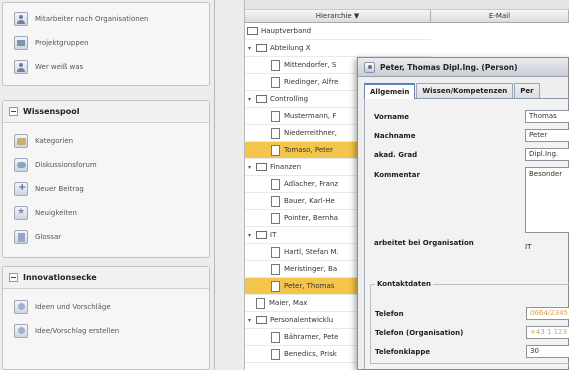  Describe the element at coordinates (21, 43) in the screenshot. I see `group-icon` at that location.